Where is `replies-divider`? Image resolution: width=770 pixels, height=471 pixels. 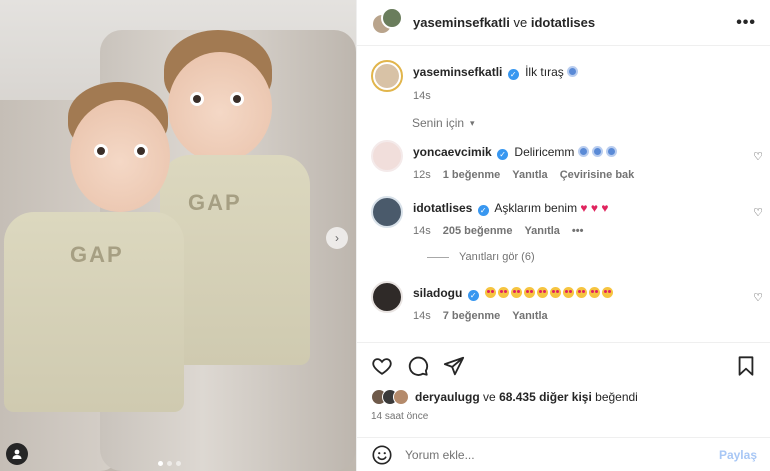
replies-divider is located at coordinates (438, 257).